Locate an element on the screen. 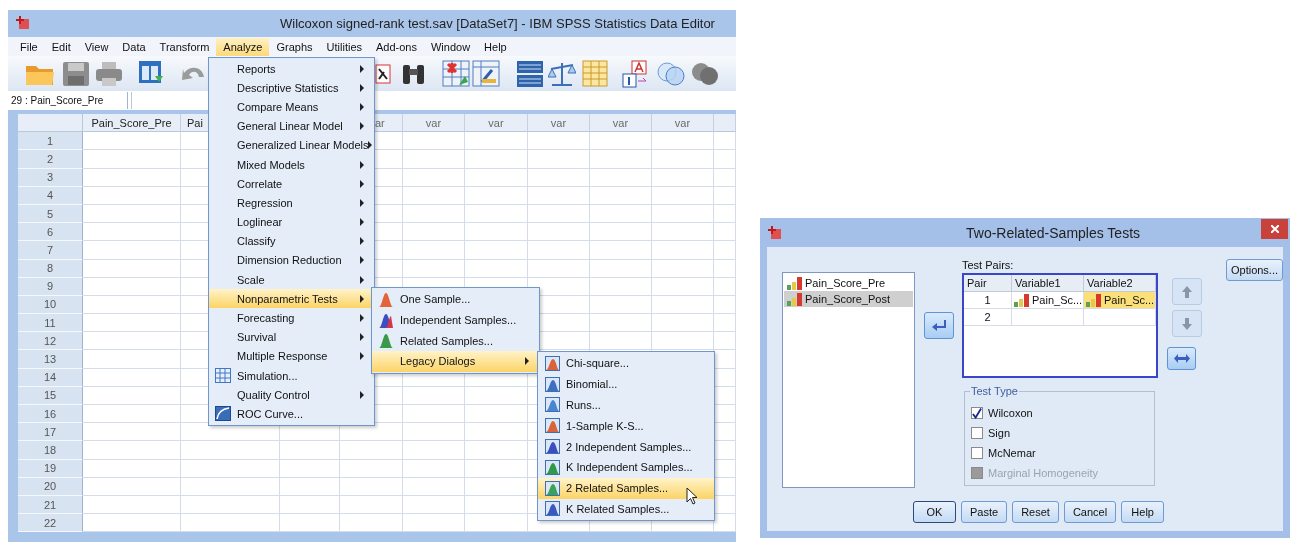  dialog-title: Two-Related-Samples Tests is located at coordinates (1054, 232).